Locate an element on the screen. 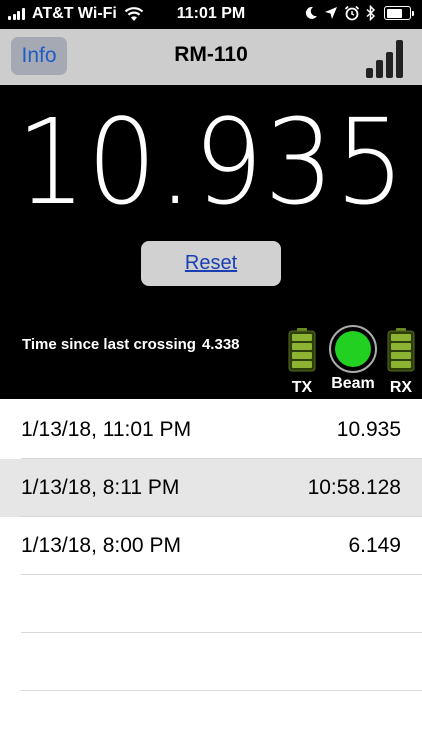 The image size is (422, 750). time-since-crossing: Time since last crossing 4.338 is located at coordinates (131, 344).